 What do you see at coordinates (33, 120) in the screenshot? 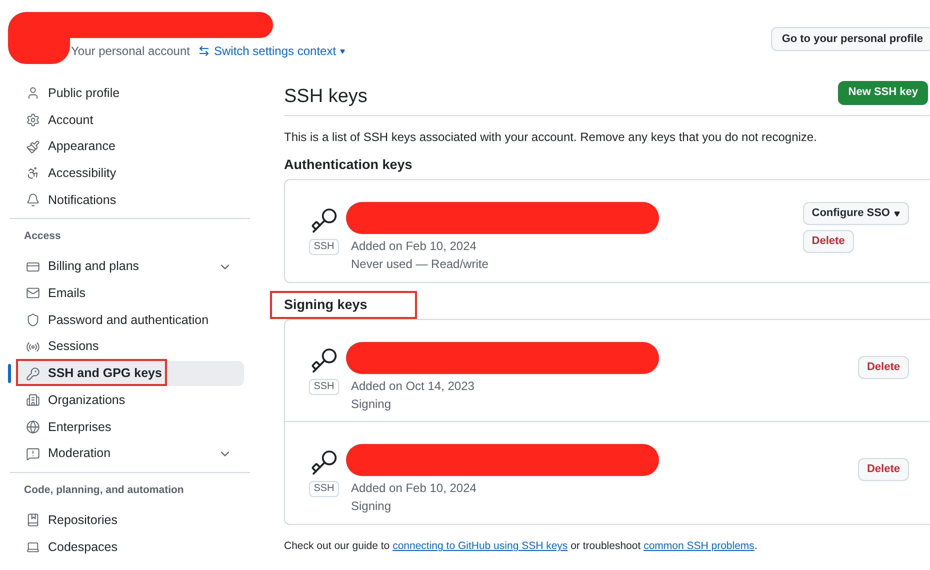
I see `gear-icon` at bounding box center [33, 120].